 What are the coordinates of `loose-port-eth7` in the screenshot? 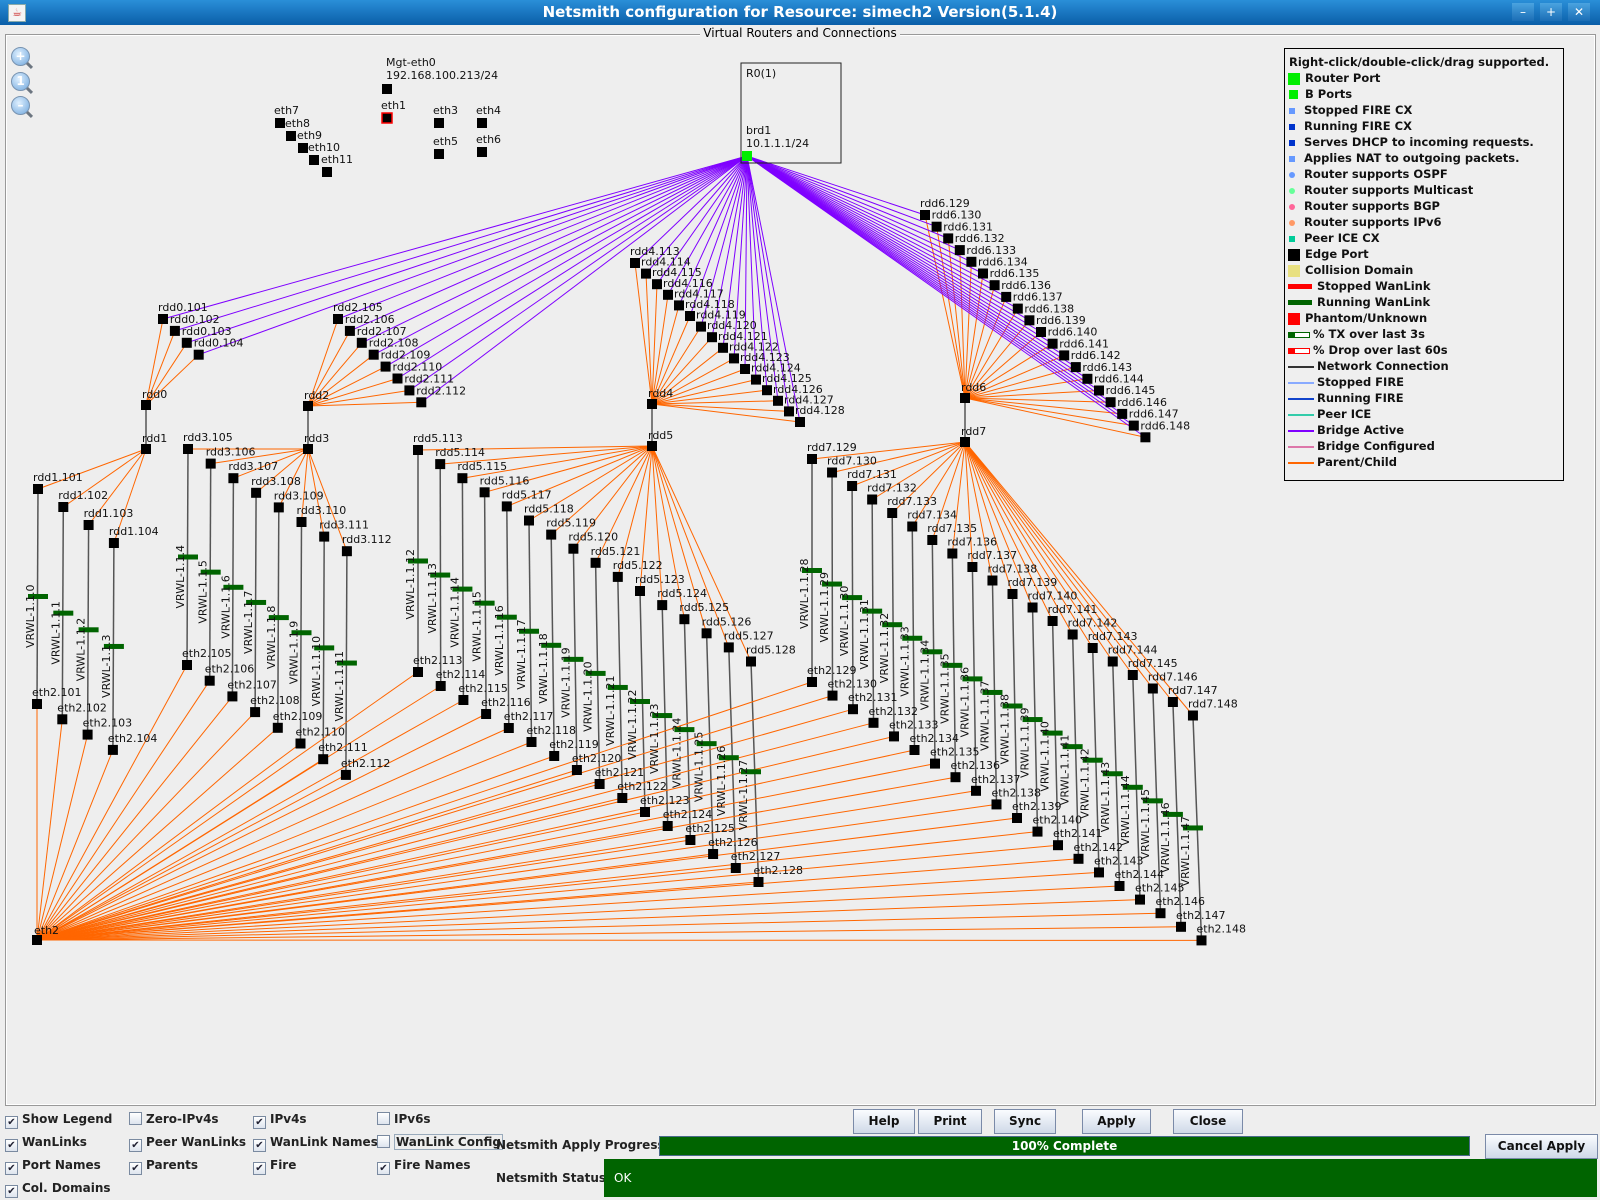 It's located at (280, 123).